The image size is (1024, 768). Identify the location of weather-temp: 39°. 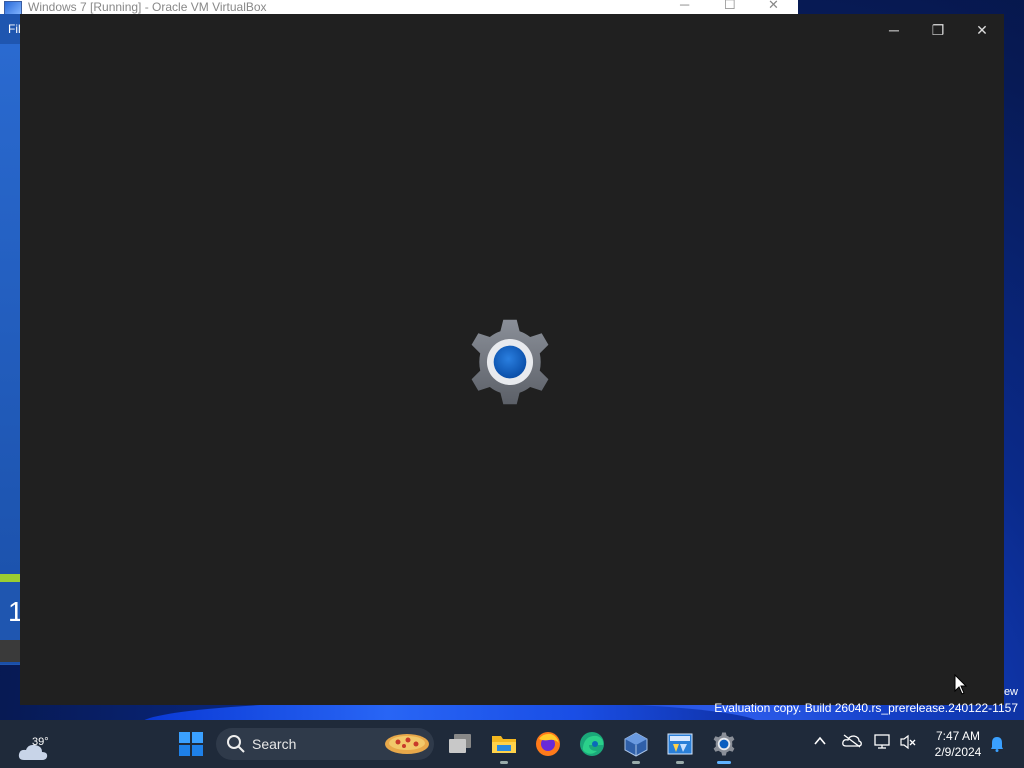
(40, 742).